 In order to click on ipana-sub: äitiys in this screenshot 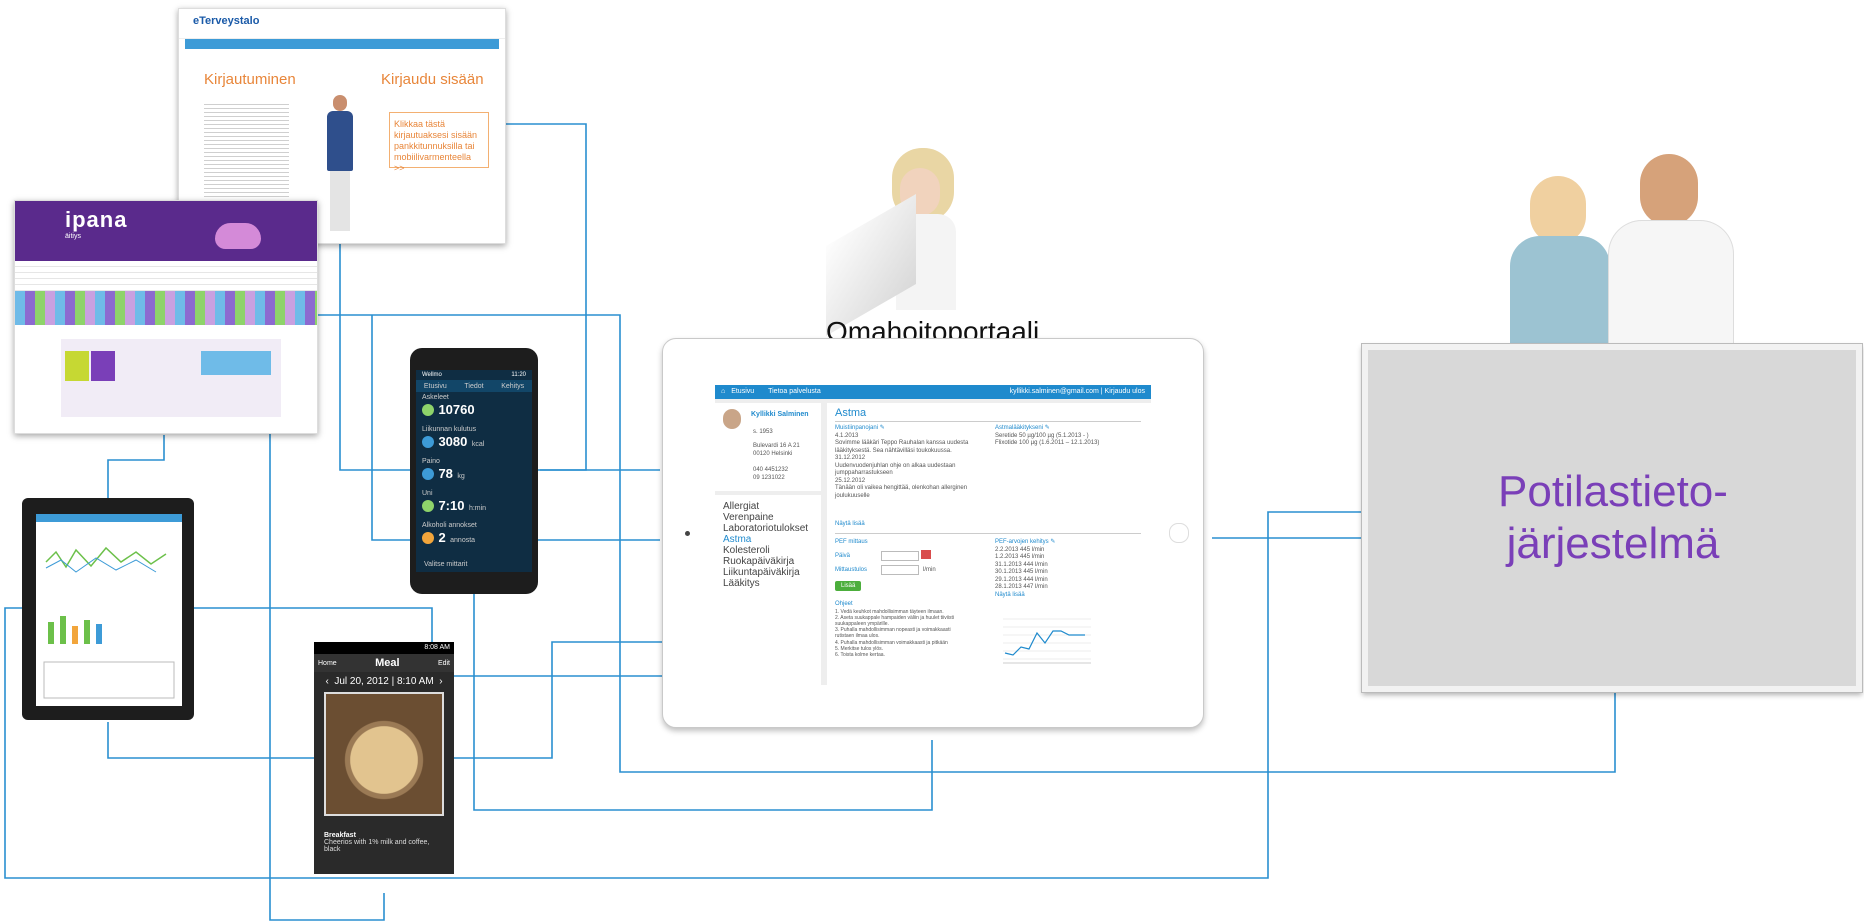, I will do `click(73, 236)`.